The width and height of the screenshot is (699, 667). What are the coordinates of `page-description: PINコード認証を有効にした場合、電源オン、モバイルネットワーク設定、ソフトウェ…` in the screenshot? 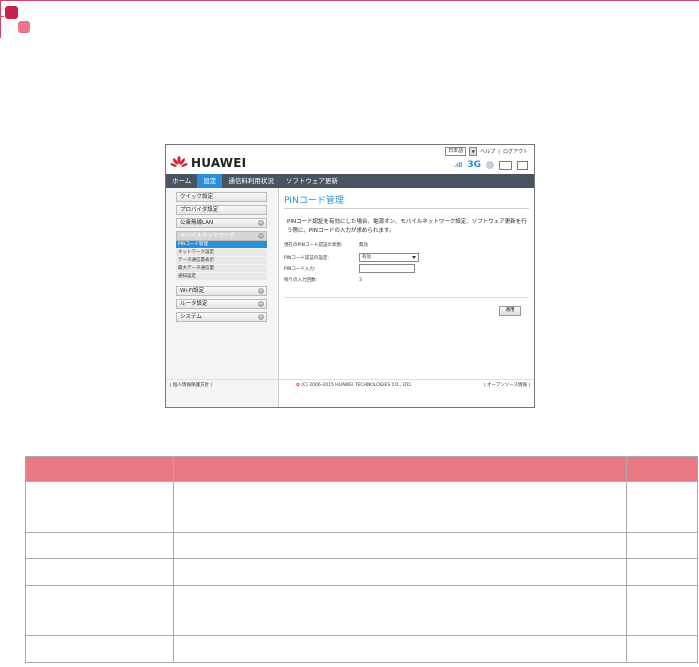 It's located at (407, 226).